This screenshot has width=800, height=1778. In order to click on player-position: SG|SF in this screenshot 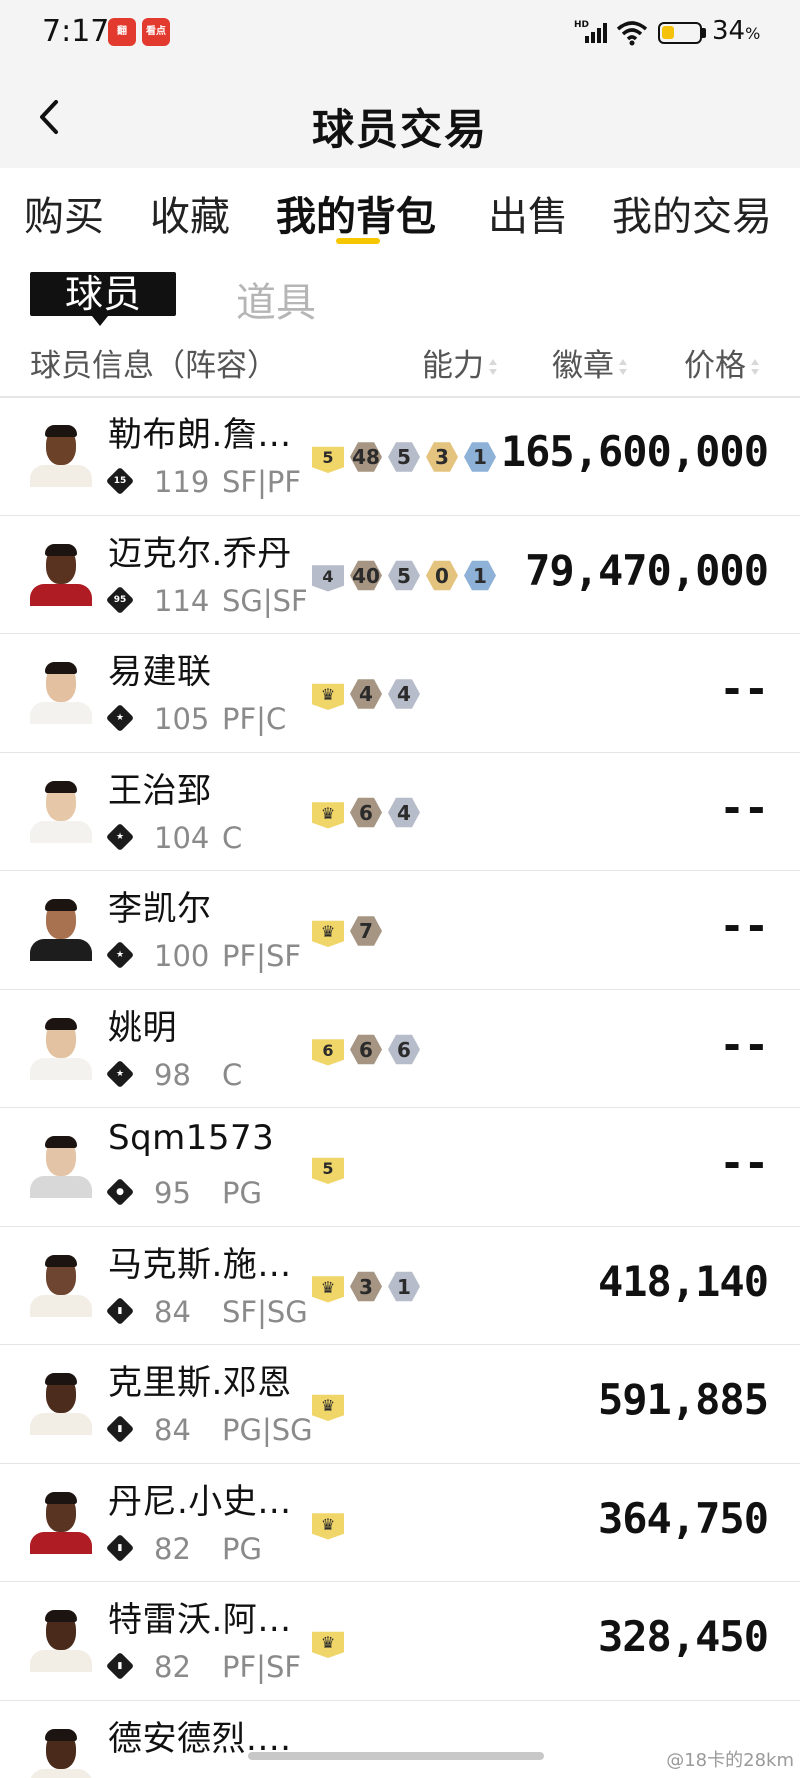, I will do `click(265, 600)`.